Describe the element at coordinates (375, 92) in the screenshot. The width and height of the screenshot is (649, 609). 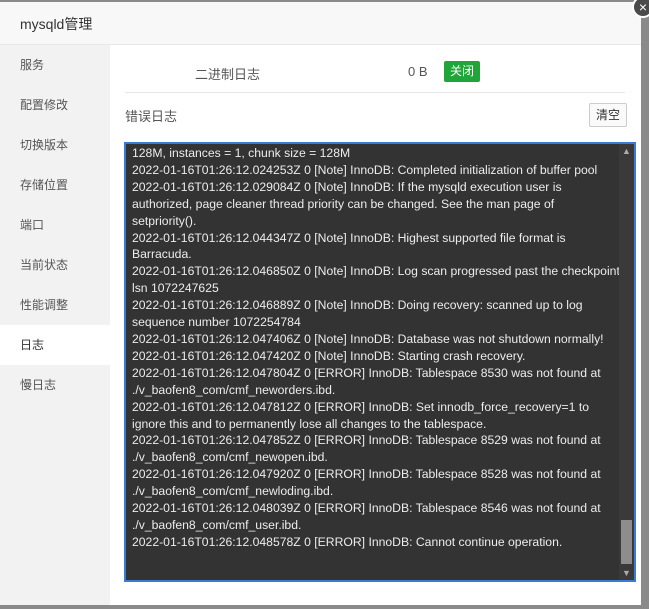
I see `divider` at that location.